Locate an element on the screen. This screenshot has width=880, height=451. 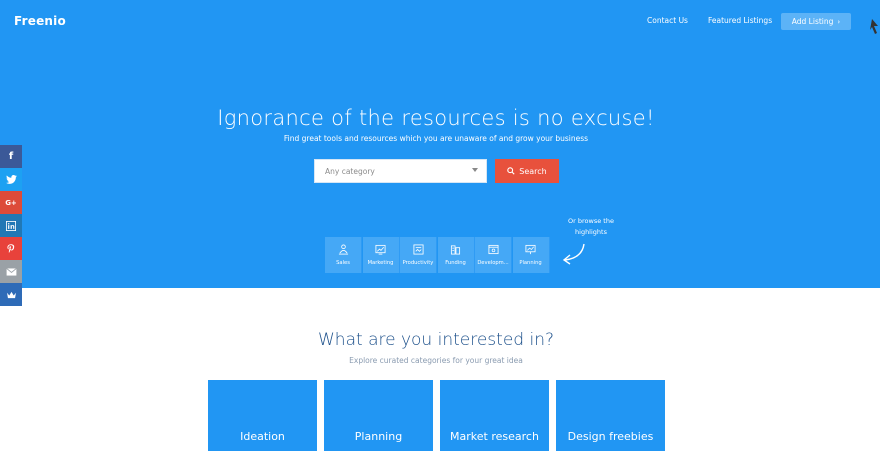
interests-title: What are you interested in? is located at coordinates (436, 340).